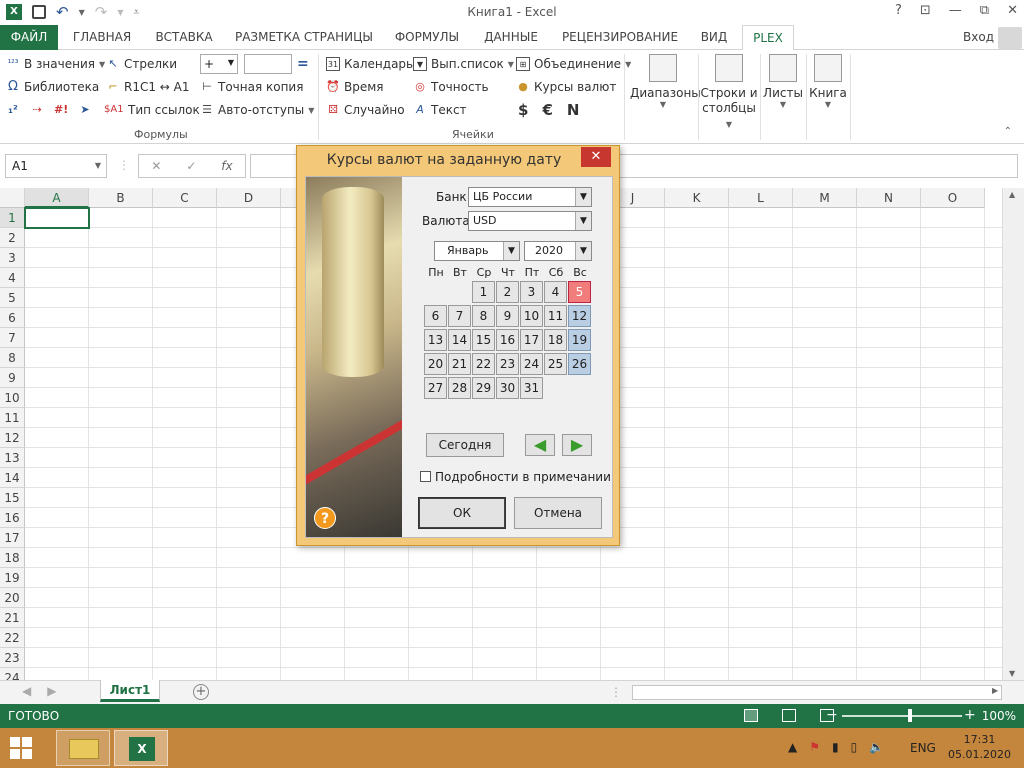  I want to click on ribbon-display-icon: ⊡, so click(925, 10).